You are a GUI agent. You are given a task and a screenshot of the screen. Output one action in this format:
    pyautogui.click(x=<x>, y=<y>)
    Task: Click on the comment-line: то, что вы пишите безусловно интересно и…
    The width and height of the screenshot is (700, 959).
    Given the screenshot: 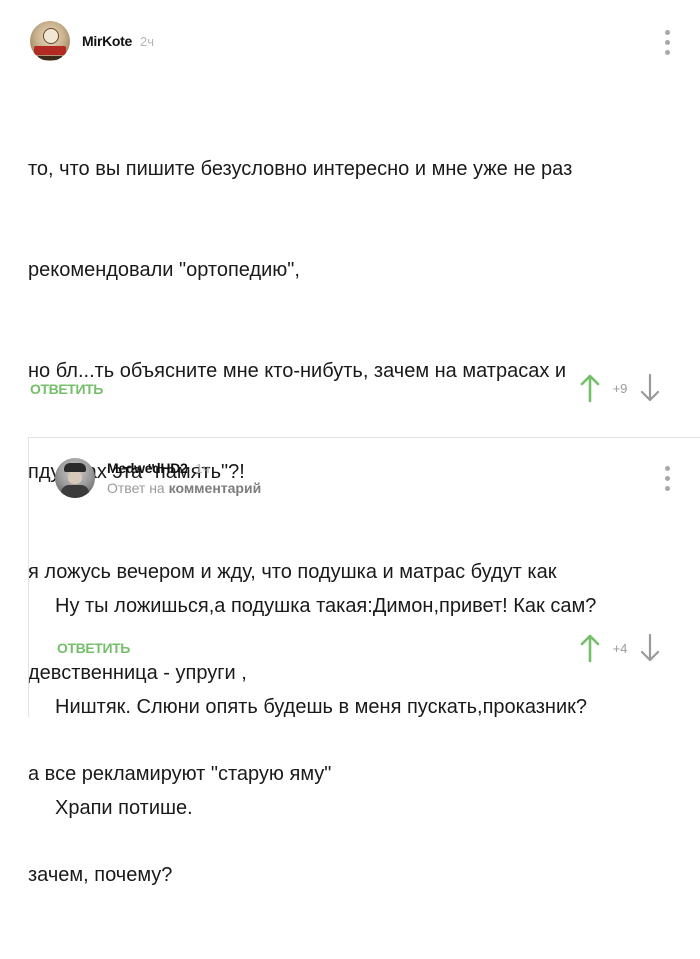 What is the action you would take?
    pyautogui.click(x=300, y=169)
    